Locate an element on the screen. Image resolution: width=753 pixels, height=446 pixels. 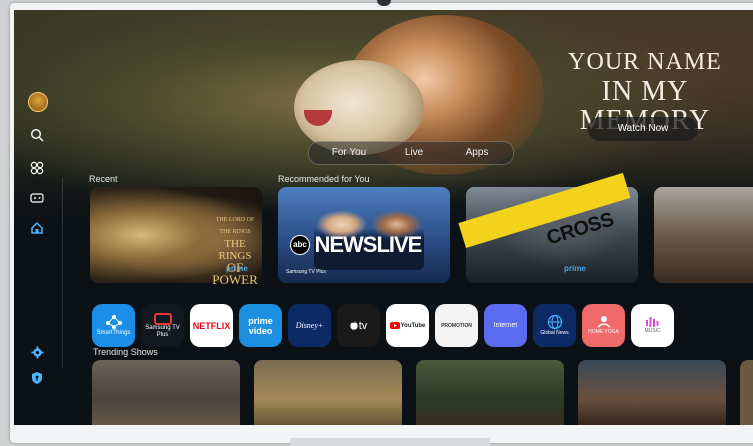
app-prime-video: prime video is located at coordinates (260, 325).